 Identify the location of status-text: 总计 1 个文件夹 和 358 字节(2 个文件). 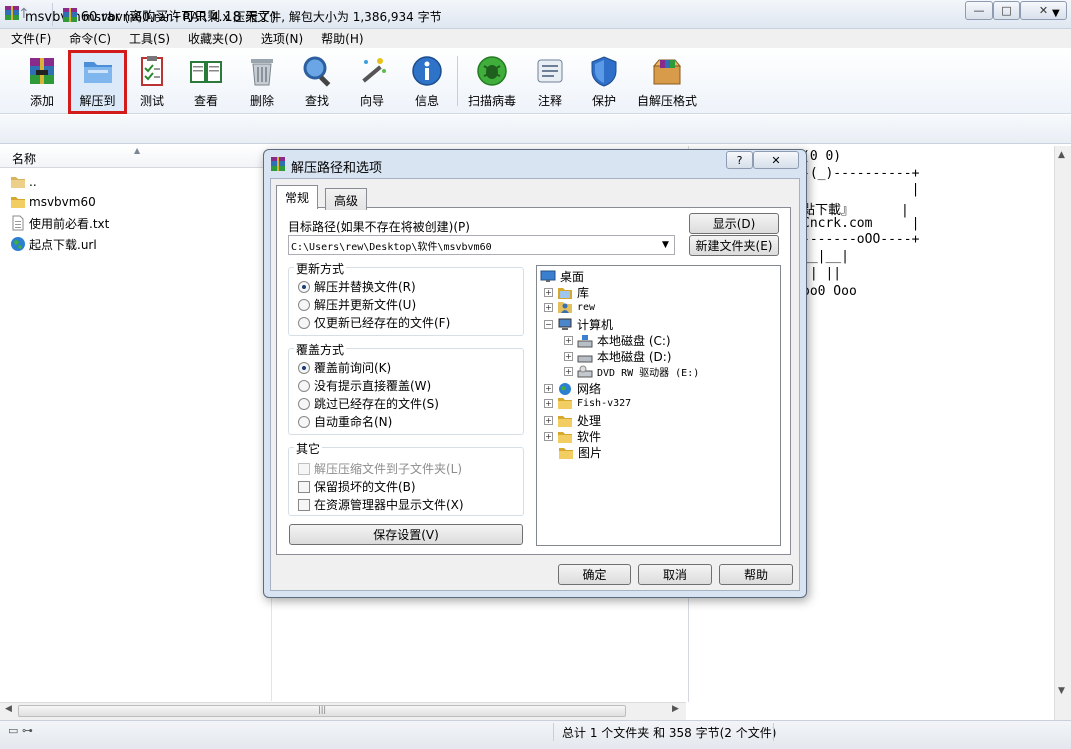
(669, 733).